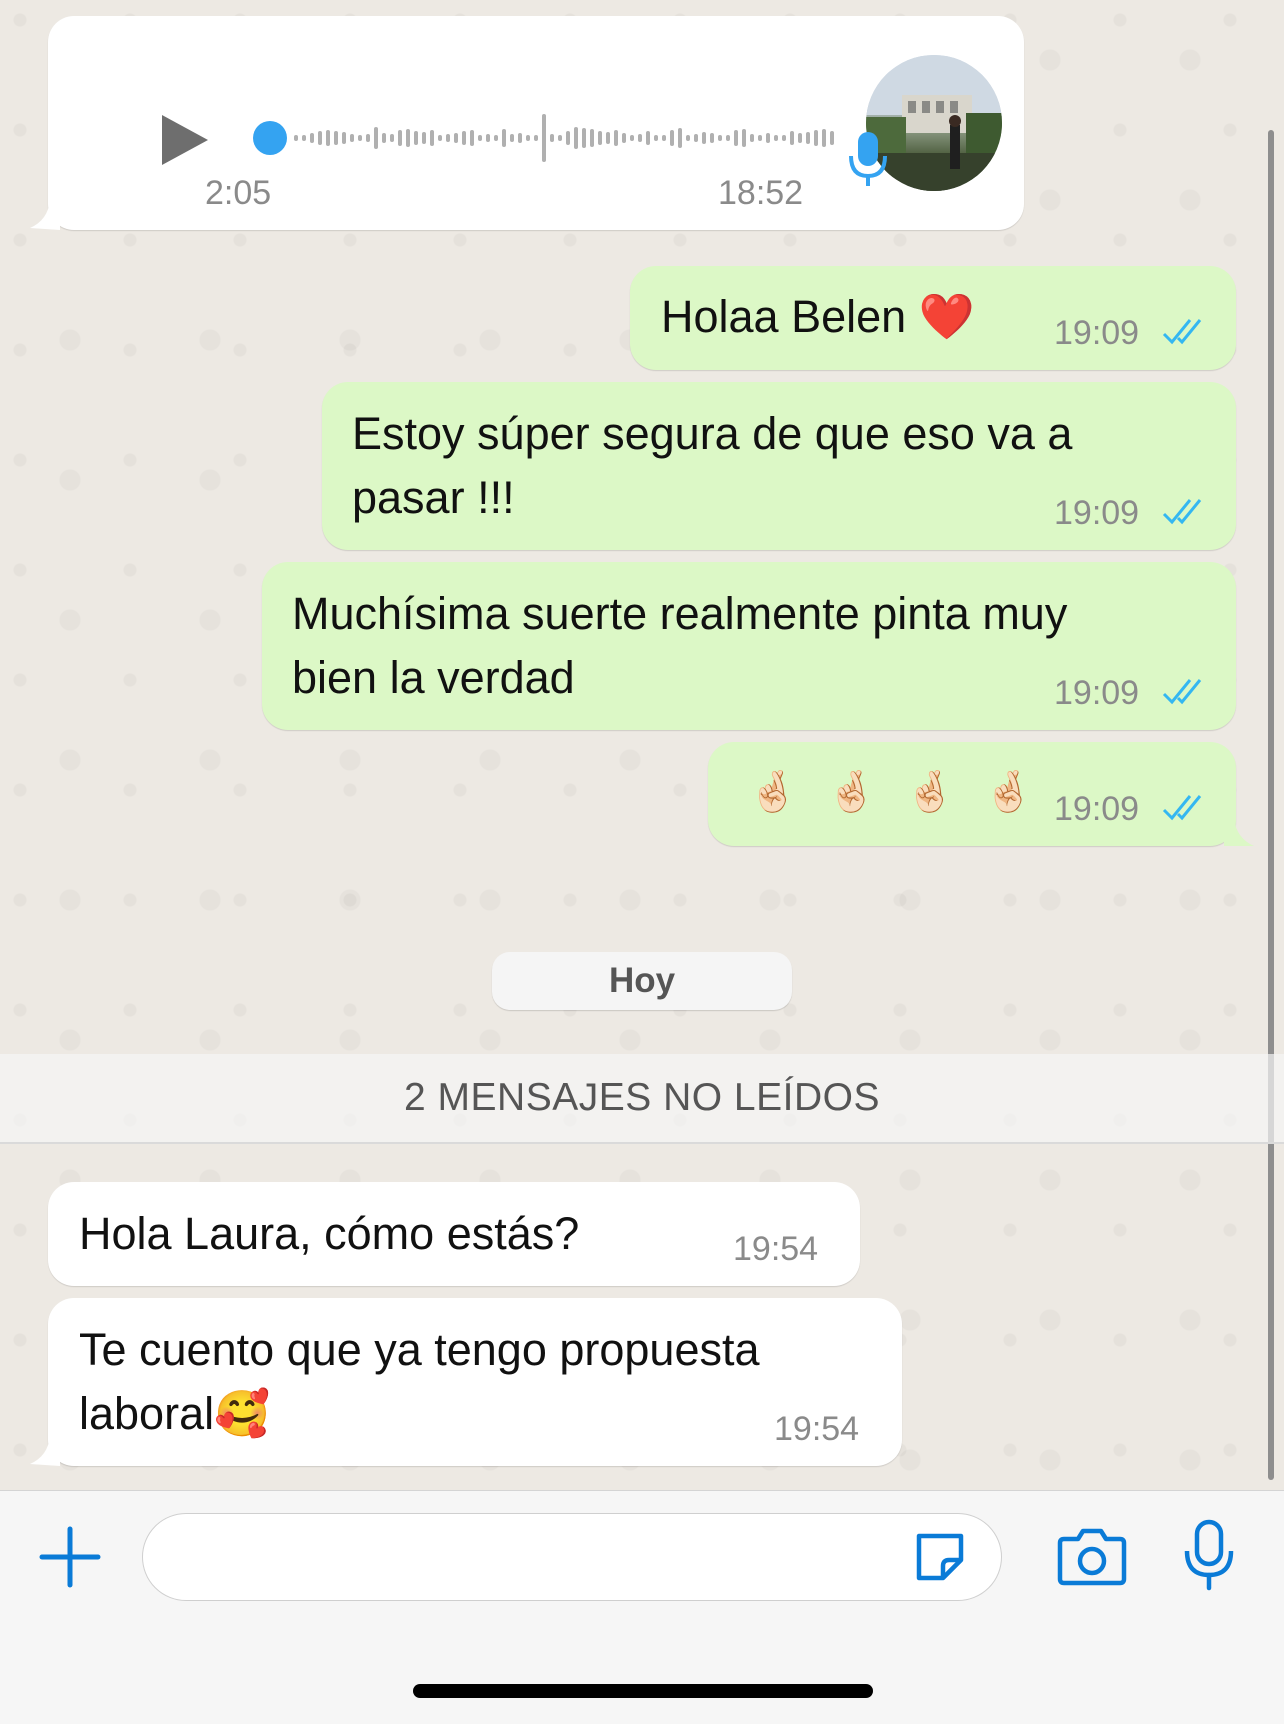  I want to click on waveform, so click(553, 138).